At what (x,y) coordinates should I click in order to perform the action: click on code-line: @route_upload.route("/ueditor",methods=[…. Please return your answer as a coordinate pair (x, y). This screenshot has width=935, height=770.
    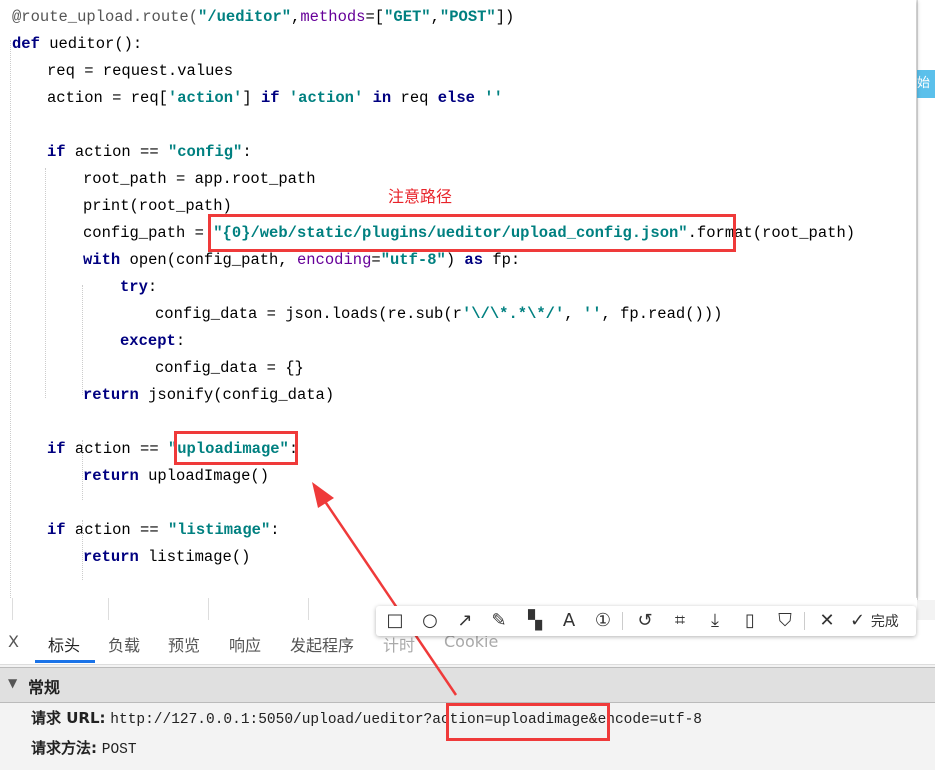
    Looking at the image, I should click on (263, 17).